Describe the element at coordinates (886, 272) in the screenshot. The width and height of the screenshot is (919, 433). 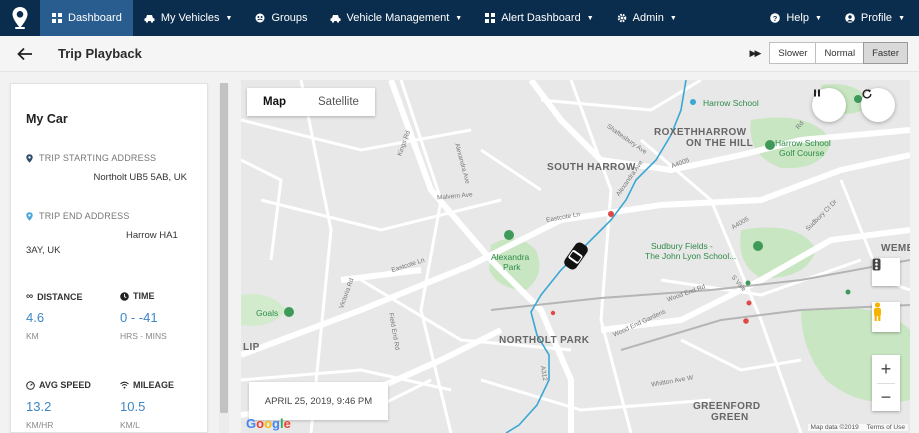
I see `traffic-layer-button` at that location.